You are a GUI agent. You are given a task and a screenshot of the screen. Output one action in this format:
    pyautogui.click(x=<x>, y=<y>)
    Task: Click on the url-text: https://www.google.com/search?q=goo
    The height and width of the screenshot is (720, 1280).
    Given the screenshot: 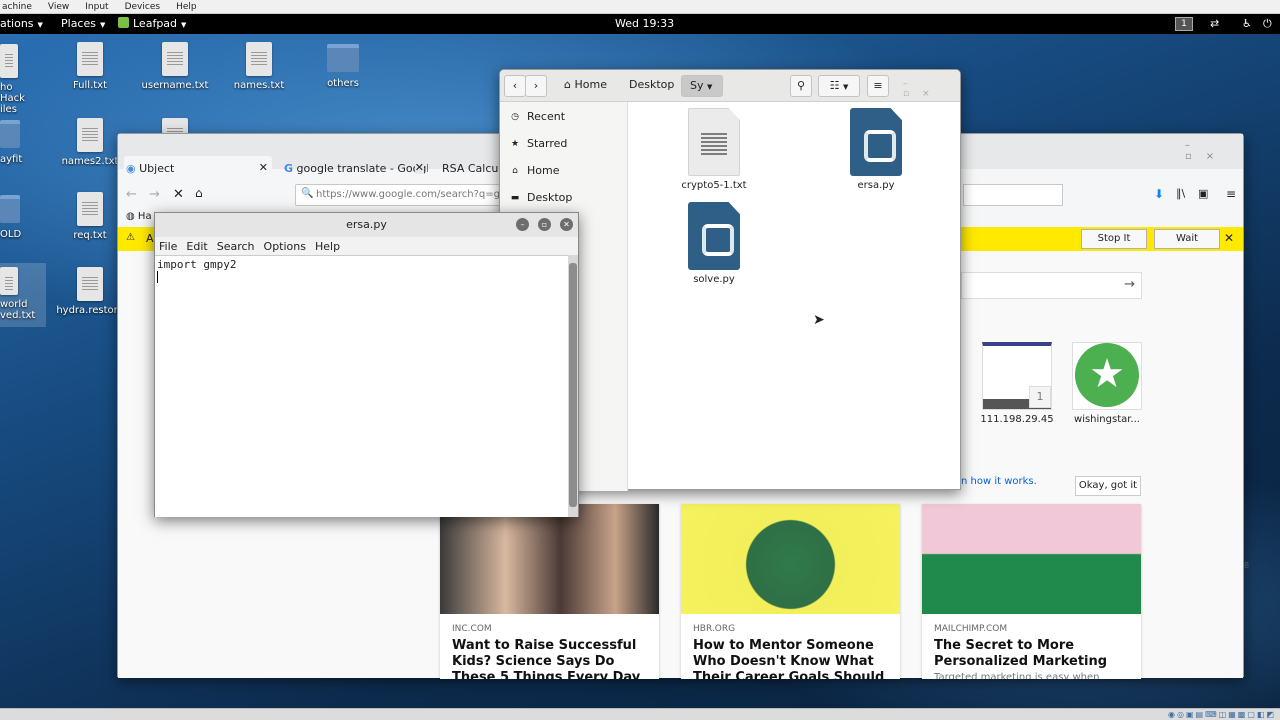 What is the action you would take?
    pyautogui.click(x=408, y=194)
    